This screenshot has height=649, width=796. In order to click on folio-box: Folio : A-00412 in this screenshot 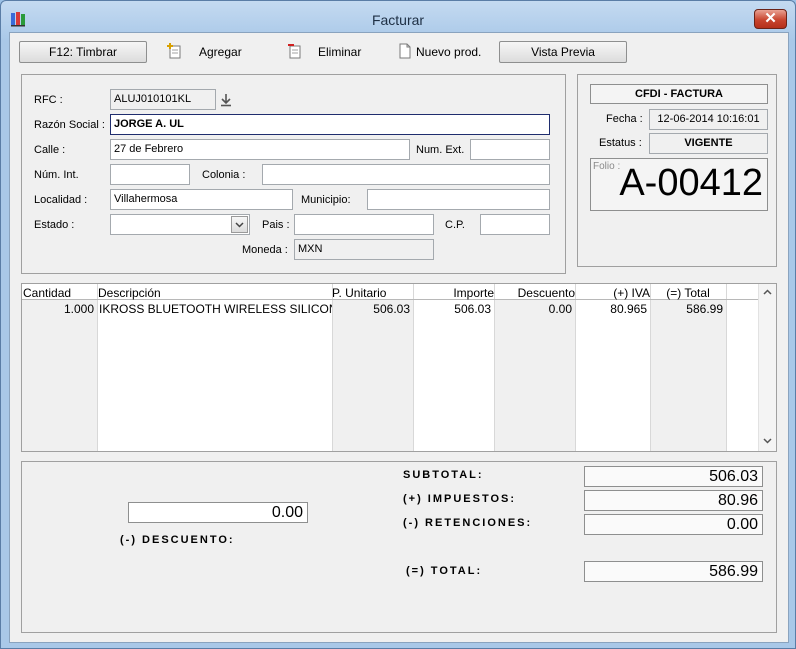, I will do `click(679, 184)`.